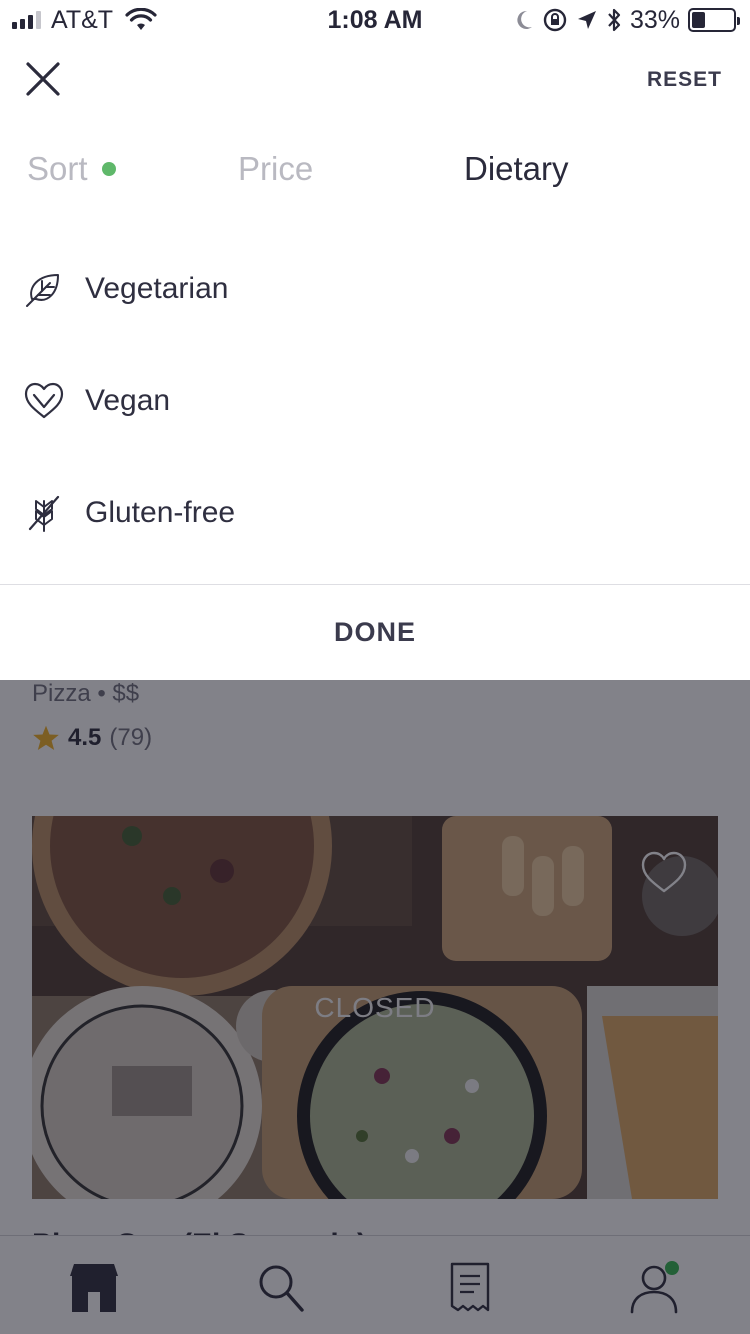 Image resolution: width=750 pixels, height=1334 pixels. What do you see at coordinates (160, 512) in the screenshot?
I see `option-label: Gluten-free` at bounding box center [160, 512].